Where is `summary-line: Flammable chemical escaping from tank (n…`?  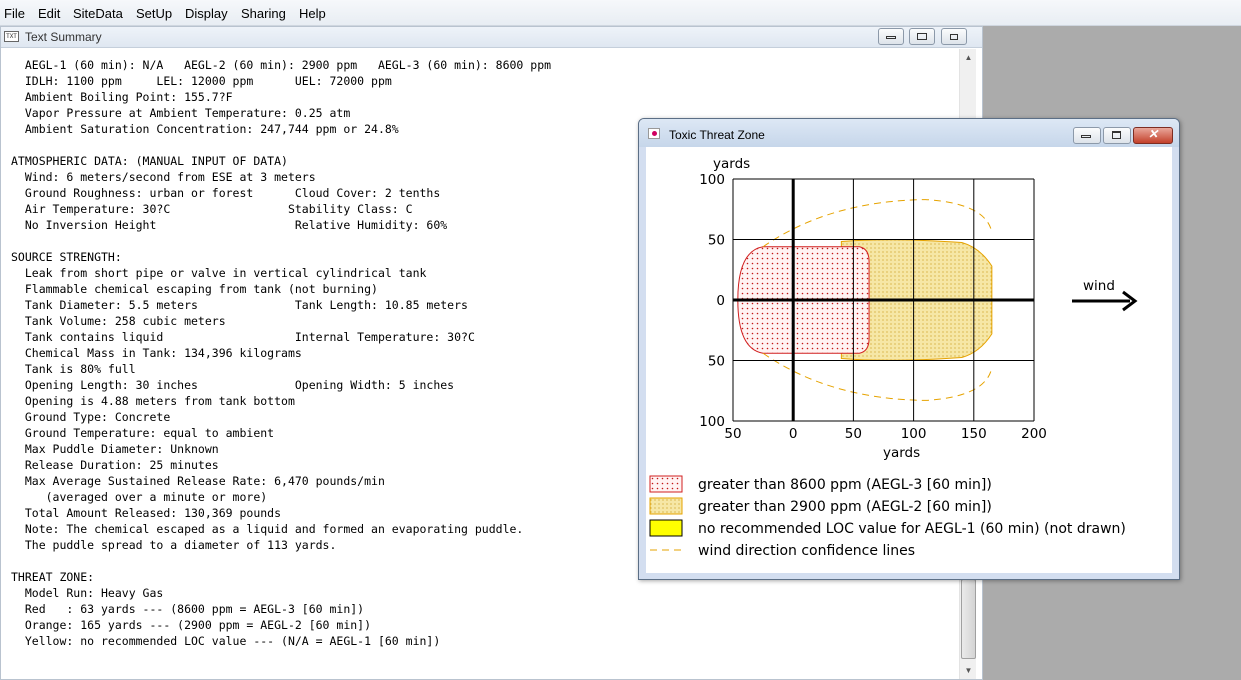
summary-line: Flammable chemical escaping from tank (n… is located at coordinates (194, 289).